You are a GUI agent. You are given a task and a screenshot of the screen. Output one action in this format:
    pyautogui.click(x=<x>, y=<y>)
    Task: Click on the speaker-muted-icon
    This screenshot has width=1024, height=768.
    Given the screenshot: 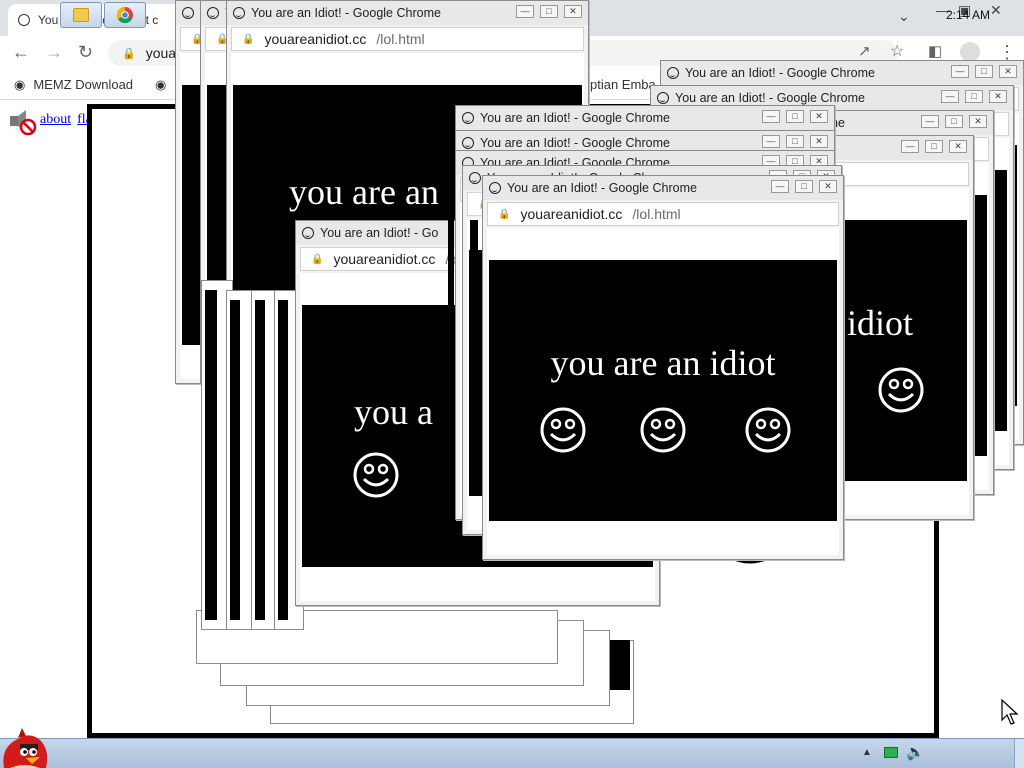 What is the action you would take?
    pyautogui.click(x=22, y=122)
    